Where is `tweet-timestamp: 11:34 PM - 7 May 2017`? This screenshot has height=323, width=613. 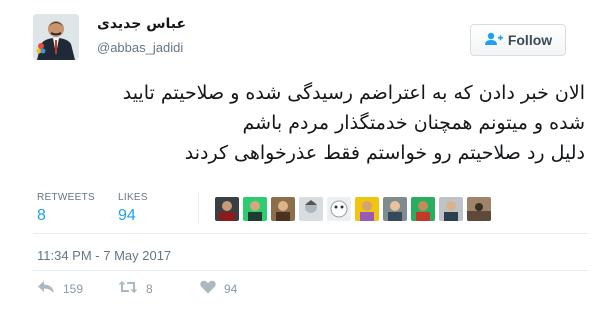
tweet-timestamp: 11:34 PM - 7 May 2017 is located at coordinates (104, 255).